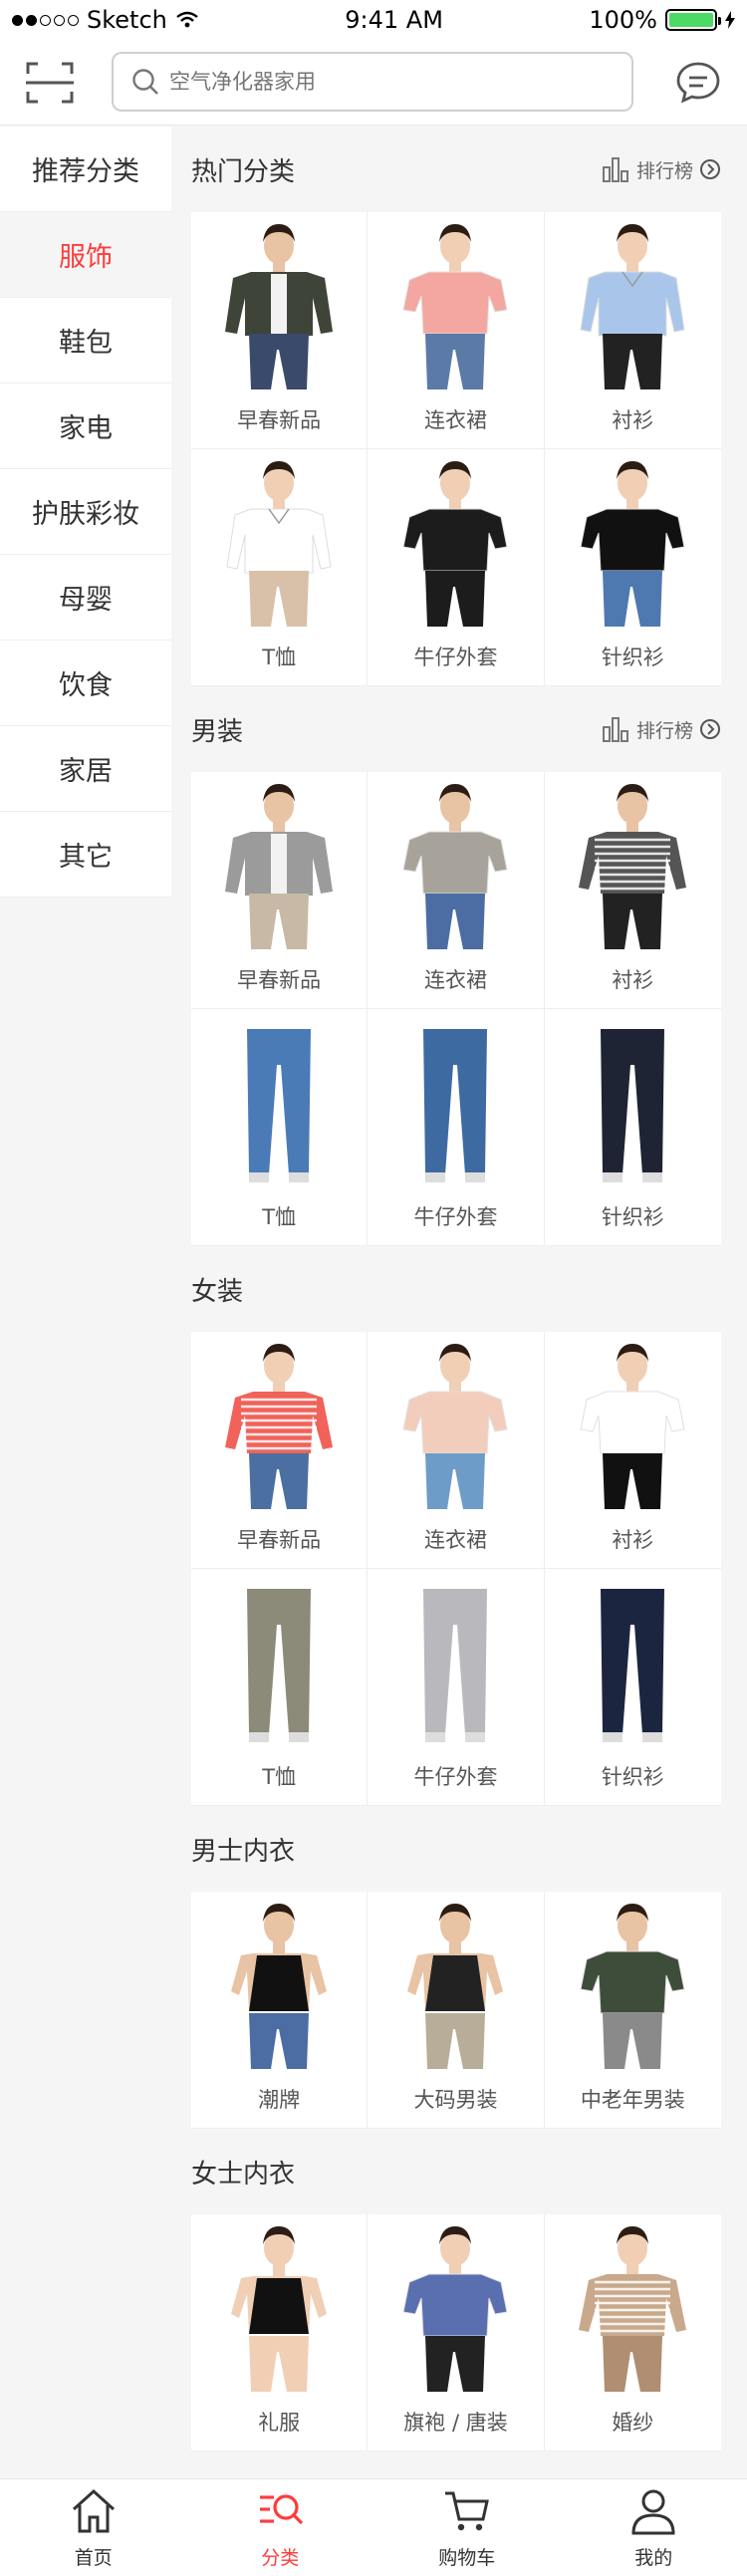  Describe the element at coordinates (46, 20) in the screenshot. I see `signal-icon` at that location.